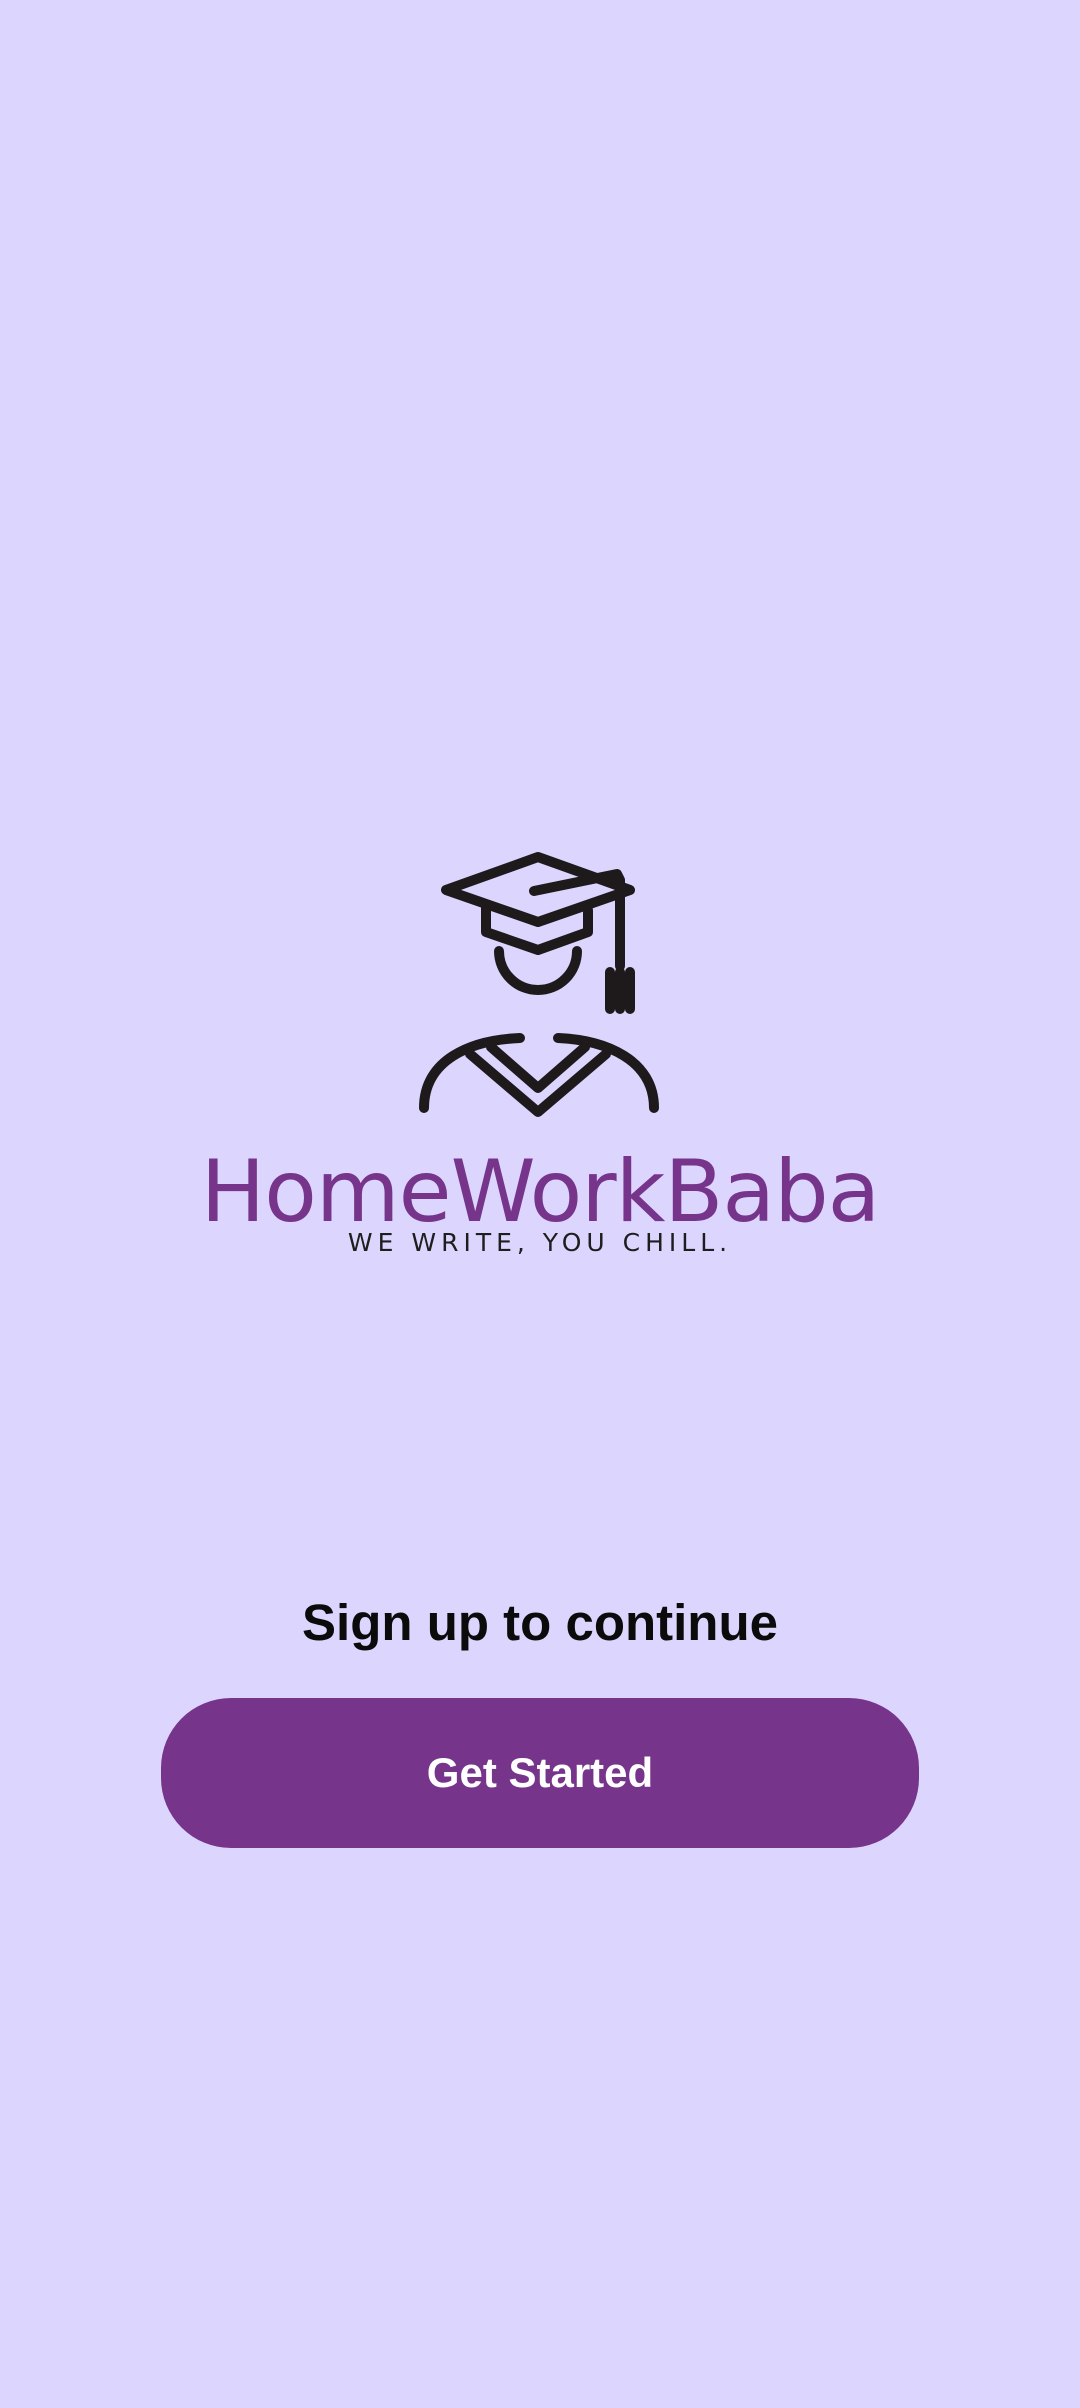  What do you see at coordinates (540, 1773) in the screenshot?
I see `get-started-button: Get Started` at bounding box center [540, 1773].